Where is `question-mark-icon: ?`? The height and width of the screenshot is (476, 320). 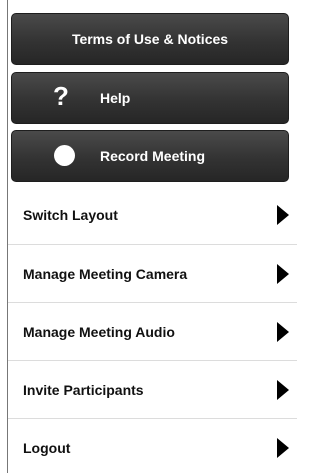 question-mark-icon: ? is located at coordinates (61, 96).